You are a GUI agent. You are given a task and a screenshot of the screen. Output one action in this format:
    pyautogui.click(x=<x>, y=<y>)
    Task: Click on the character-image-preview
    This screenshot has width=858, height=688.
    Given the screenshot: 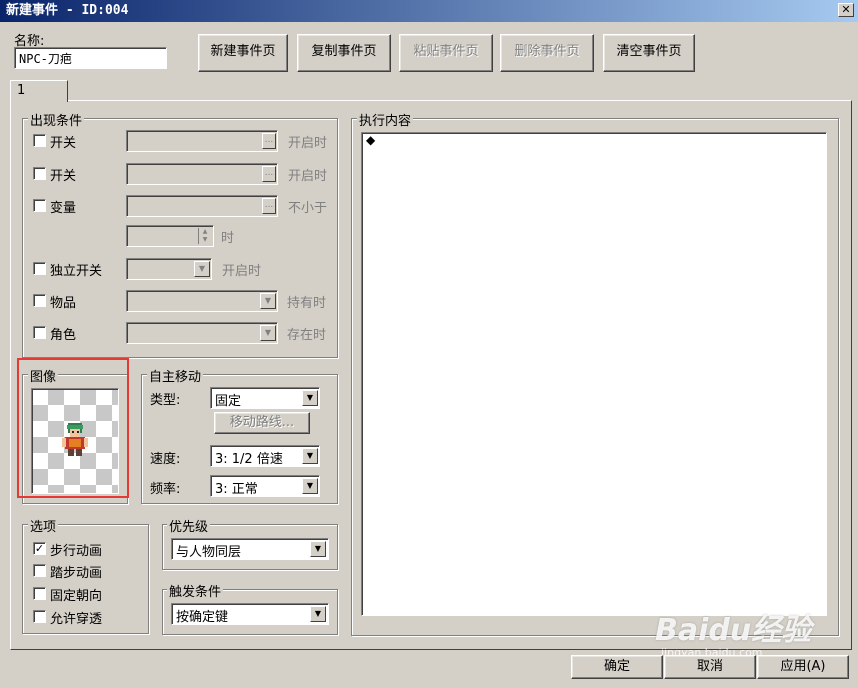 What is the action you would take?
    pyautogui.click(x=75, y=441)
    